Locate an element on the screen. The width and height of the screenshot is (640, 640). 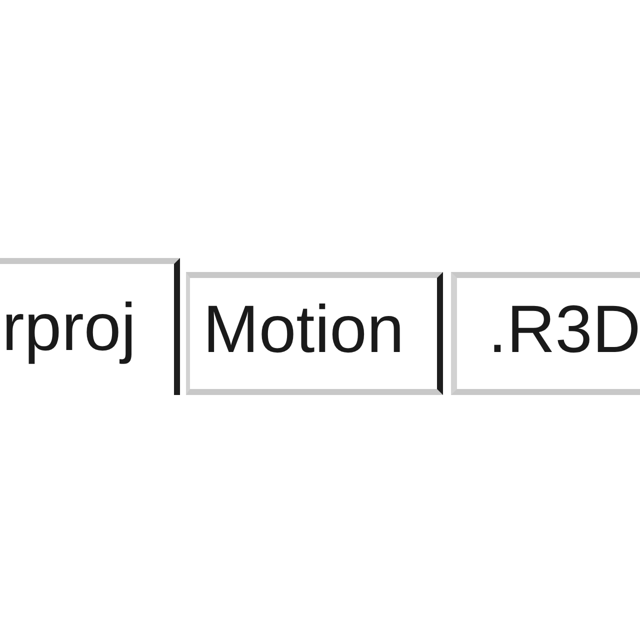
tab: .R3D is located at coordinates (545, 333).